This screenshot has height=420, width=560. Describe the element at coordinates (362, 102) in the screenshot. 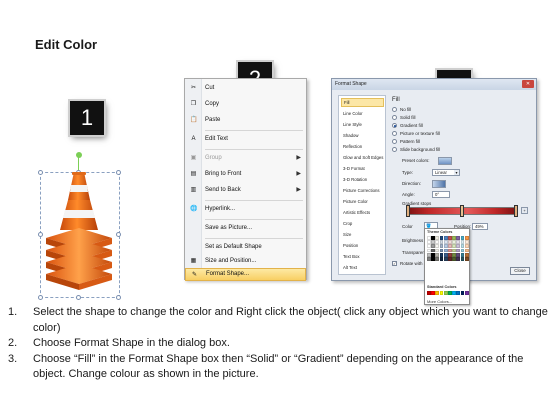

I see `nav-item-fill: Fill` at that location.